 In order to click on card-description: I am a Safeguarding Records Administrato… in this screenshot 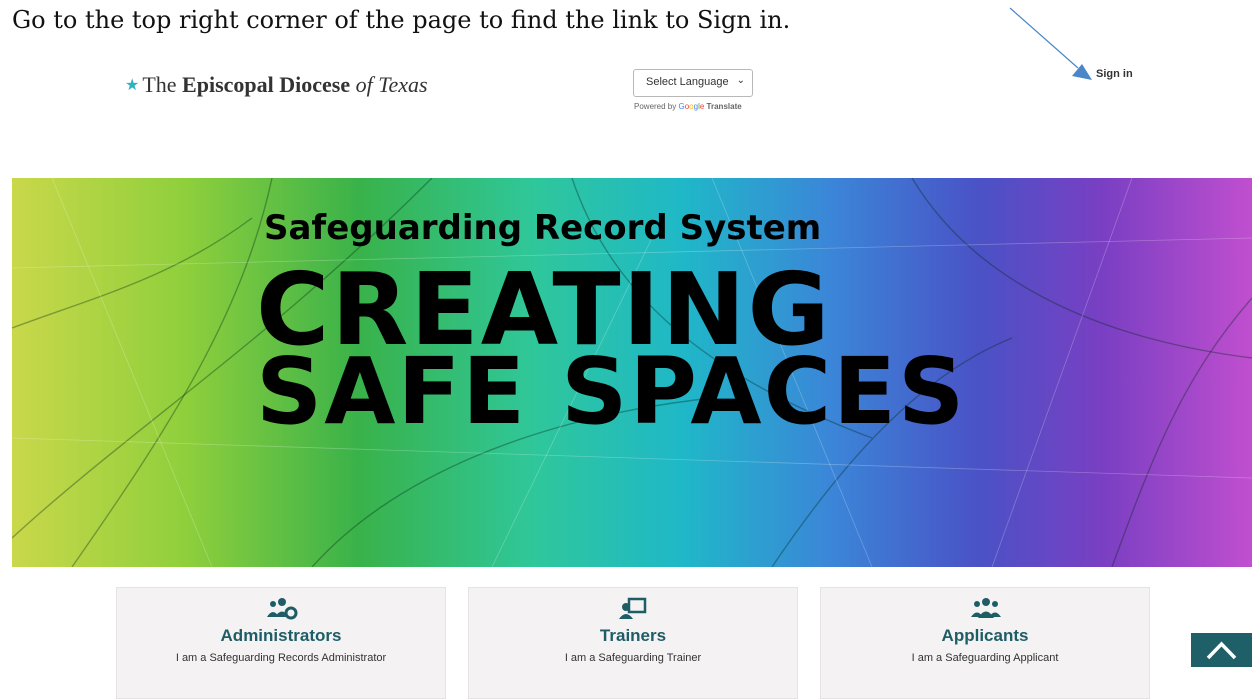, I will do `click(281, 658)`.